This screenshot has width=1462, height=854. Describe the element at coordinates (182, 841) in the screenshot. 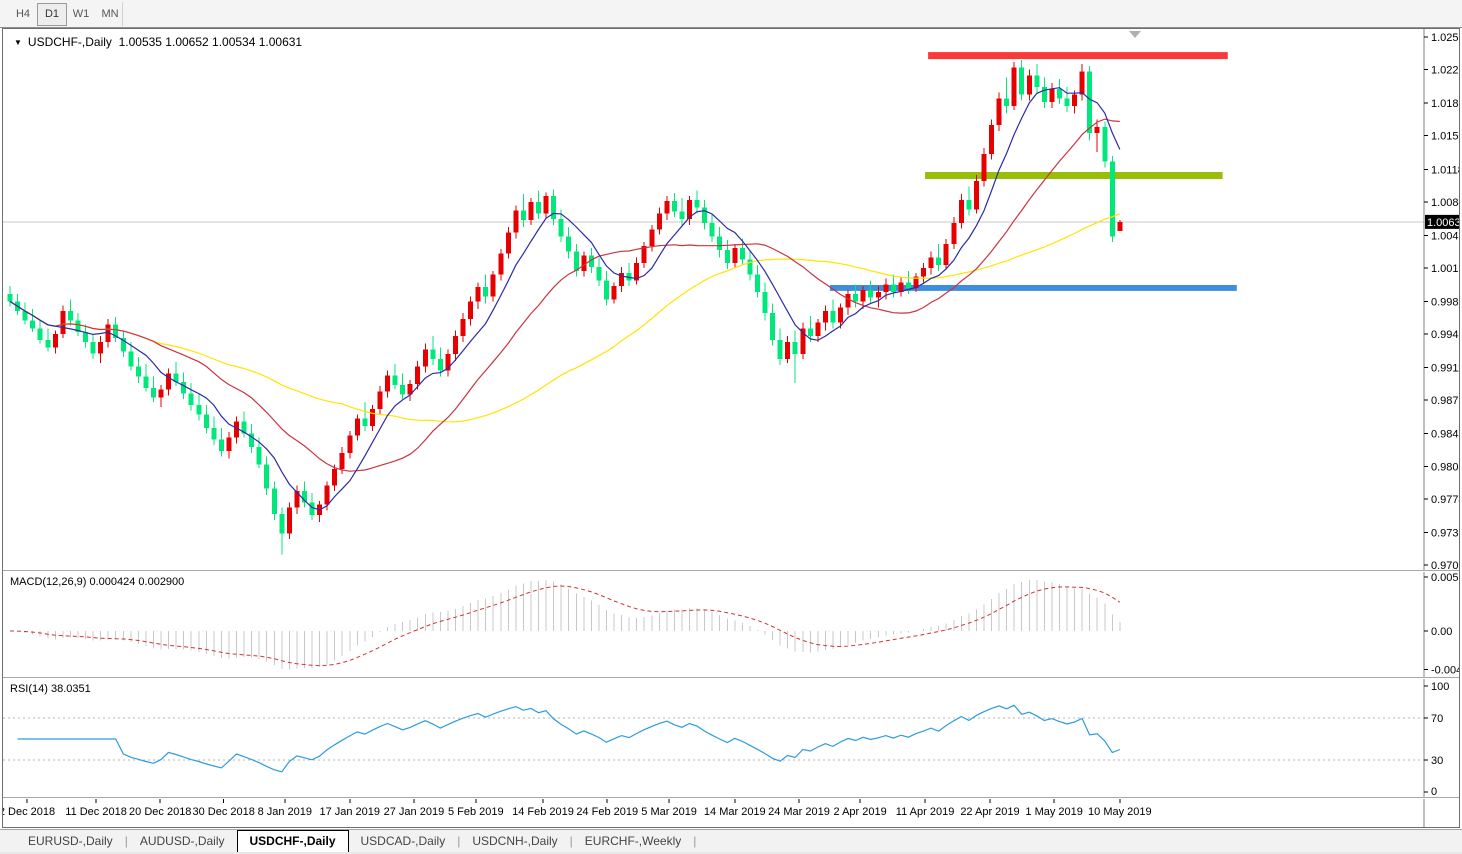

I see `tab-audusd-daily: AUDUSD-,Daily` at that location.